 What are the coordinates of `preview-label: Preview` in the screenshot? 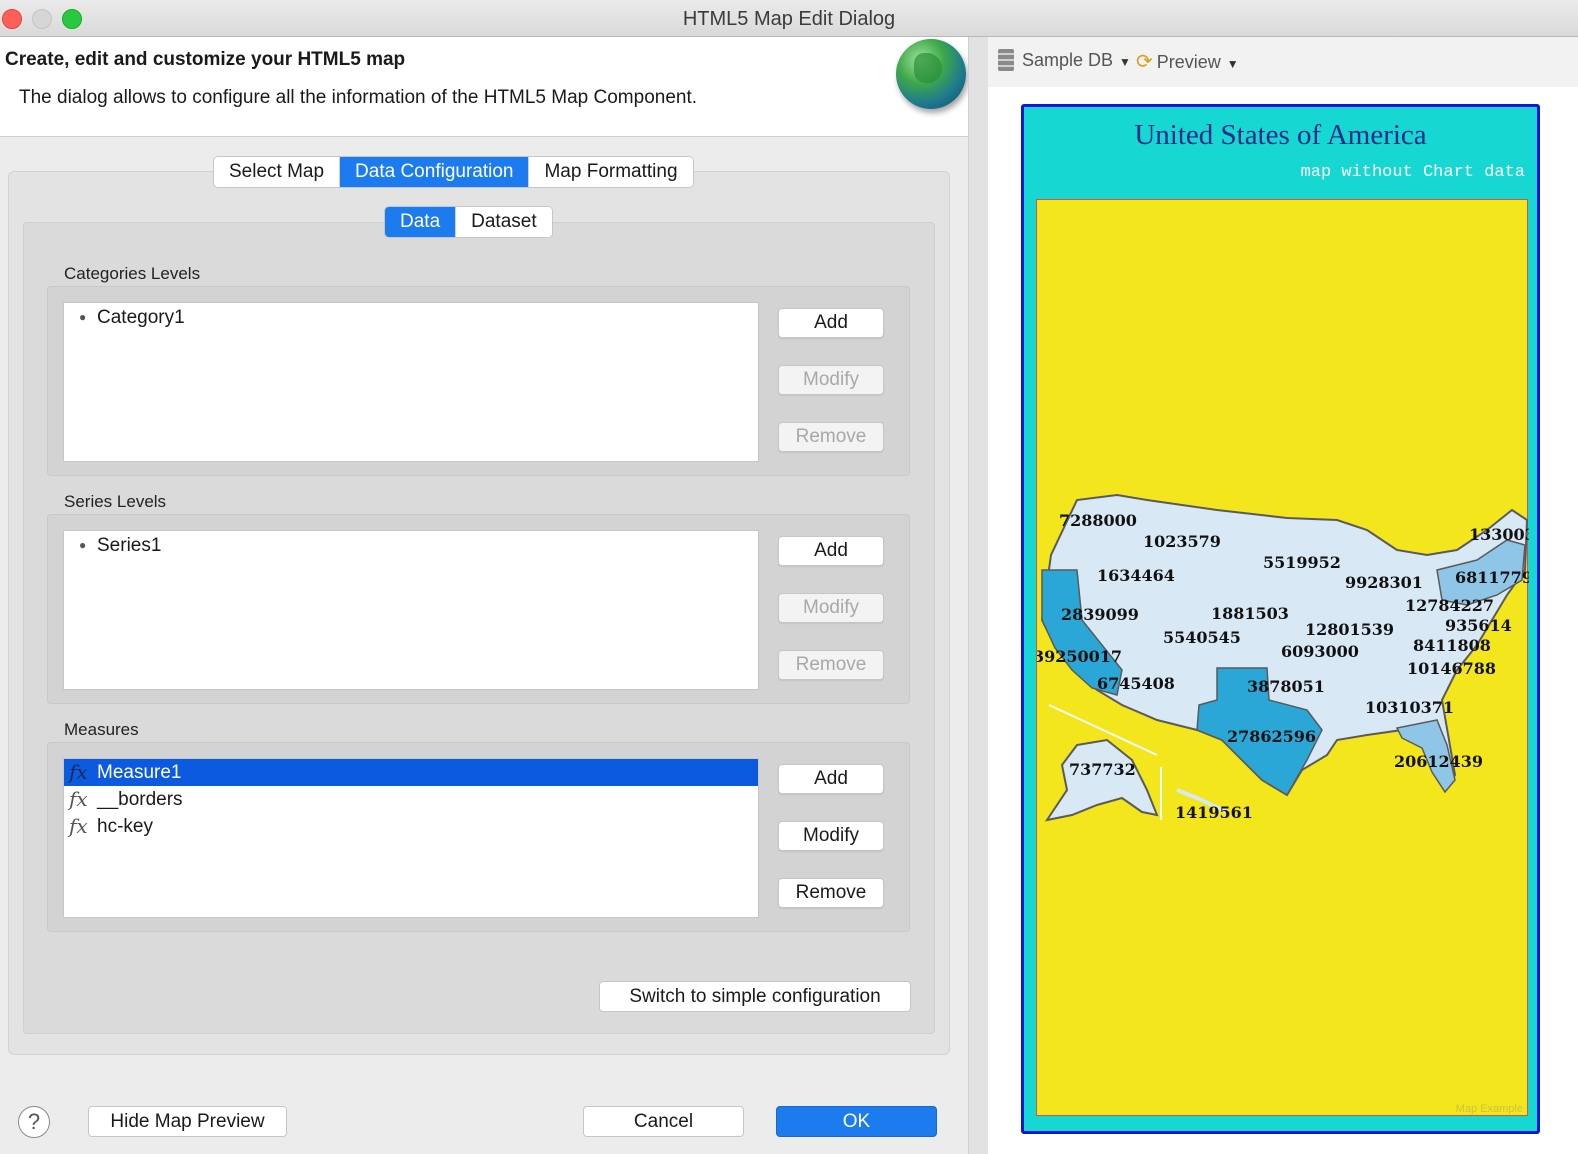 It's located at (1188, 62).